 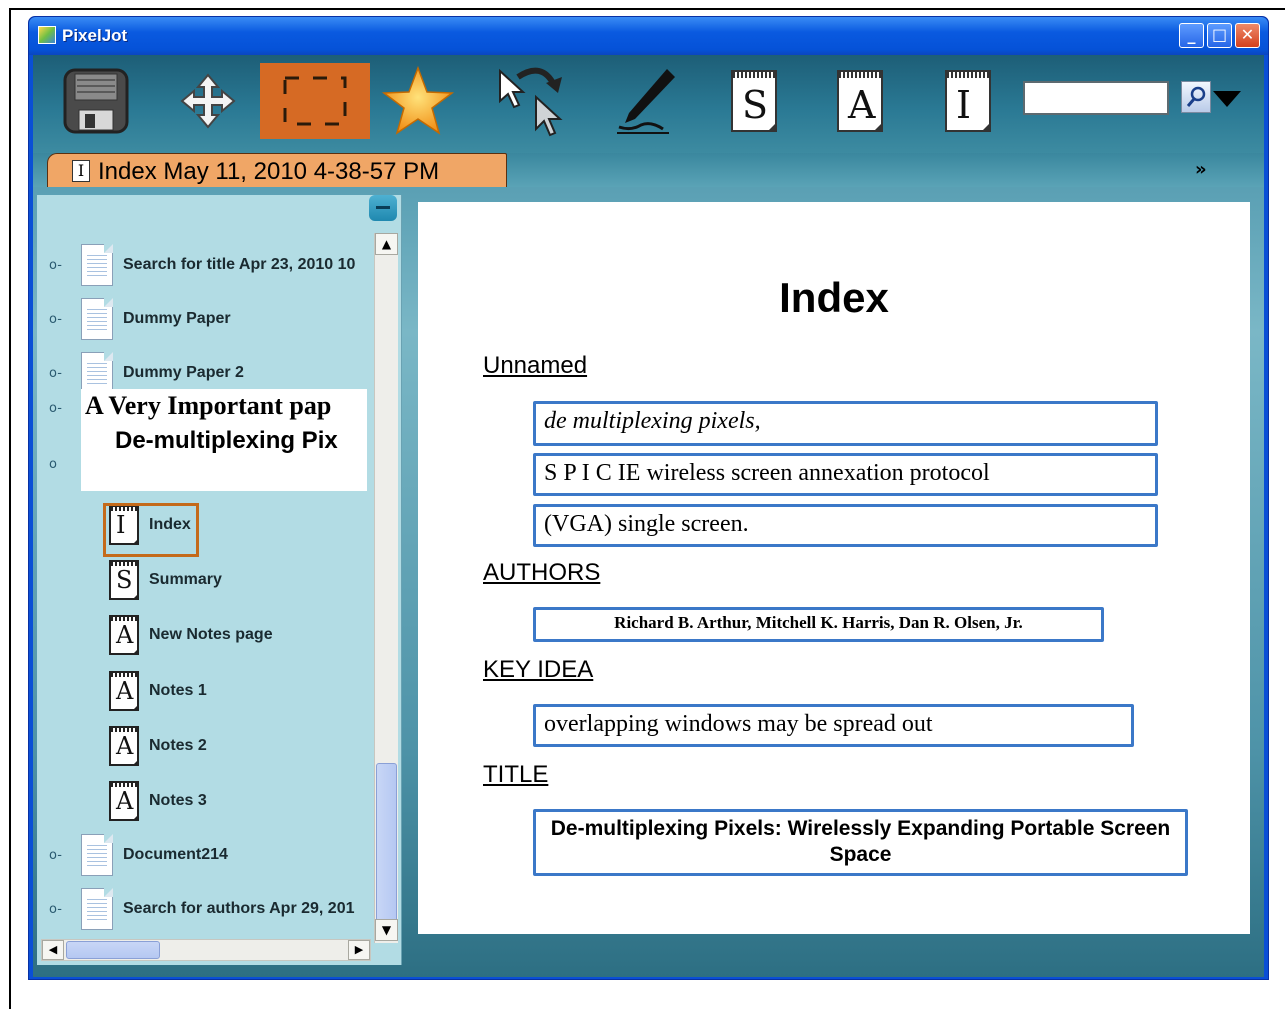 I want to click on tree-item: o- Search for authors Apr 29, 201, so click(x=196, y=909).